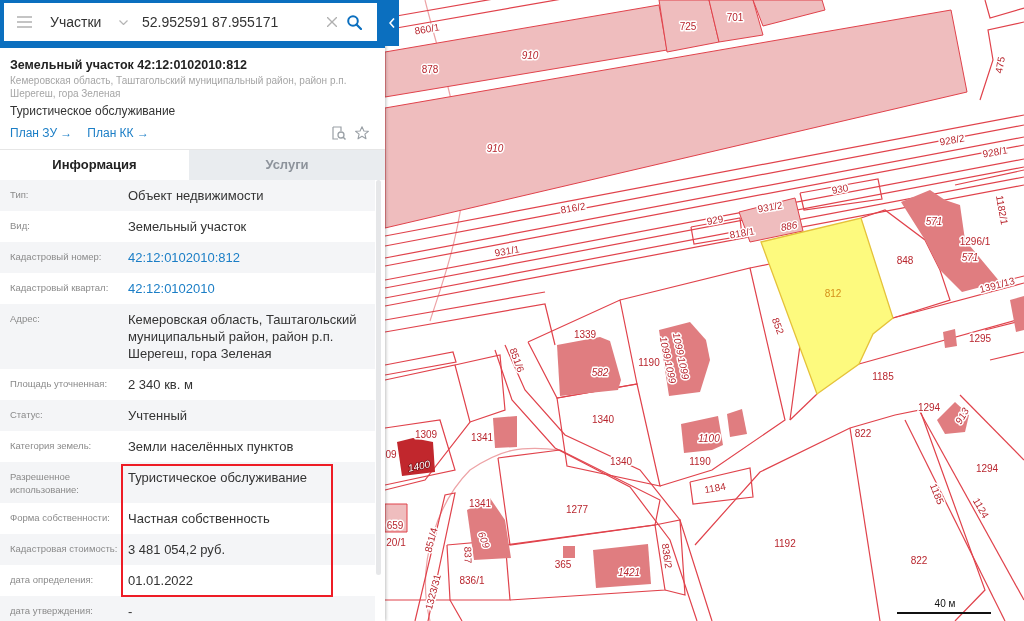 The height and width of the screenshot is (621, 1024). I want to click on parcel-label: 851/4, so click(431, 540).